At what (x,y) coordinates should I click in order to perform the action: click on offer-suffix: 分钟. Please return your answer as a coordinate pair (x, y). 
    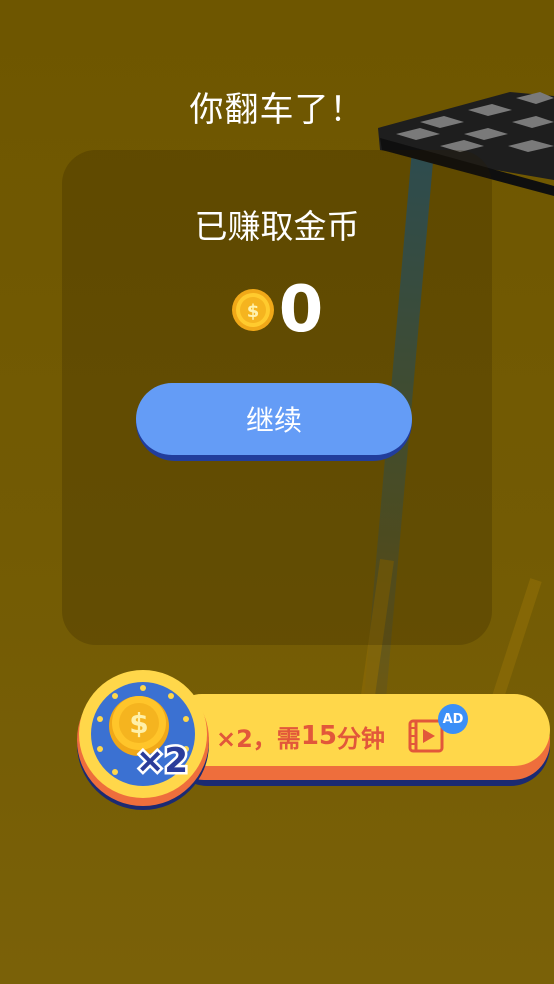
    Looking at the image, I should click on (361, 738).